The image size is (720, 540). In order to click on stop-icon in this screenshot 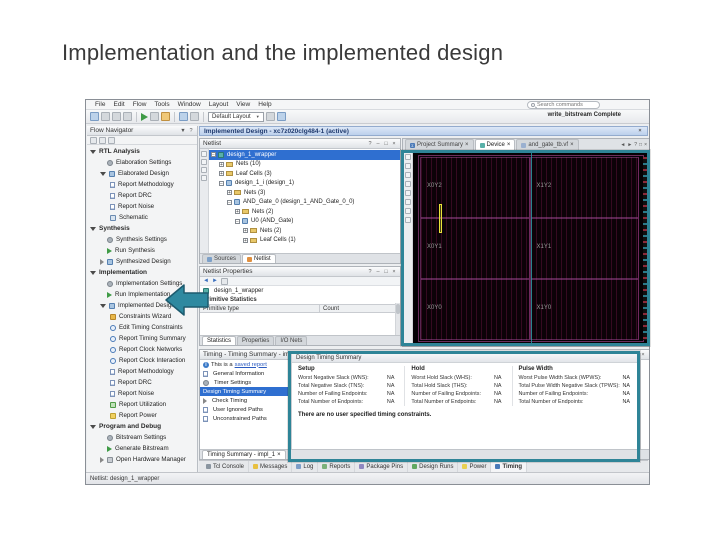, I will do `click(165, 116)`.